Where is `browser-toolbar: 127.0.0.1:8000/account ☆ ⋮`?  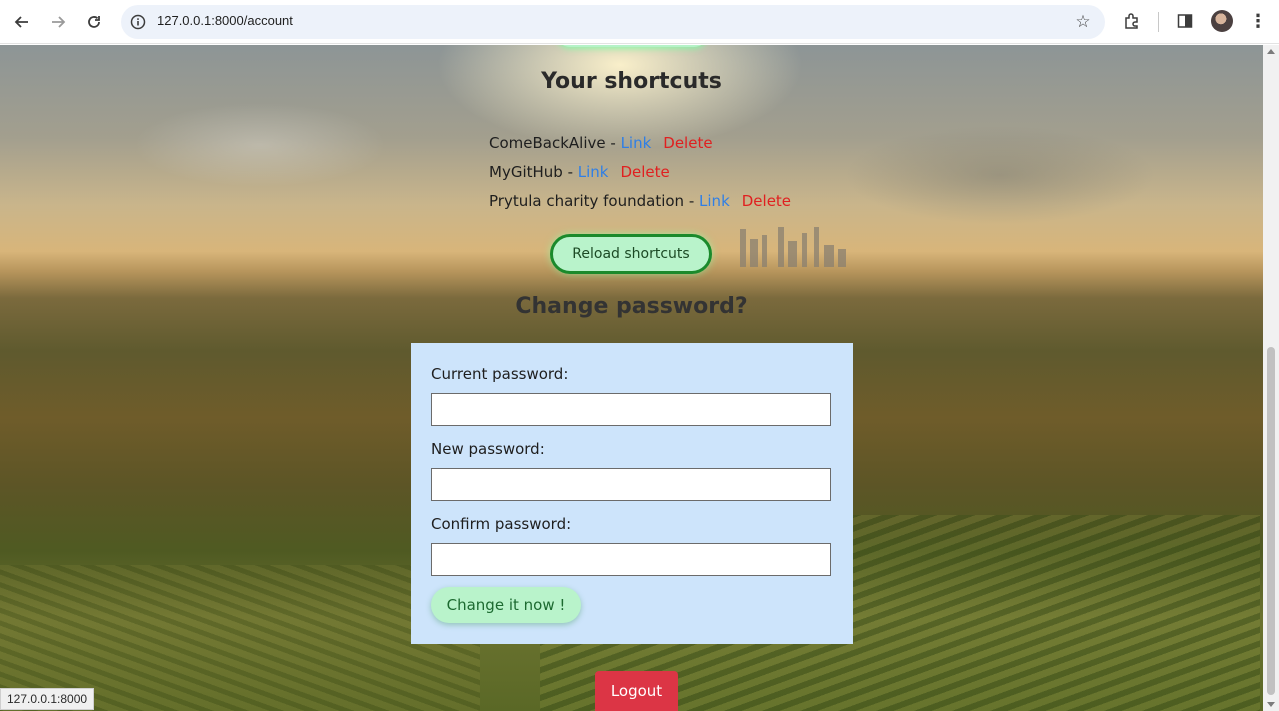 browser-toolbar: 127.0.0.1:8000/account ☆ ⋮ is located at coordinates (639, 22).